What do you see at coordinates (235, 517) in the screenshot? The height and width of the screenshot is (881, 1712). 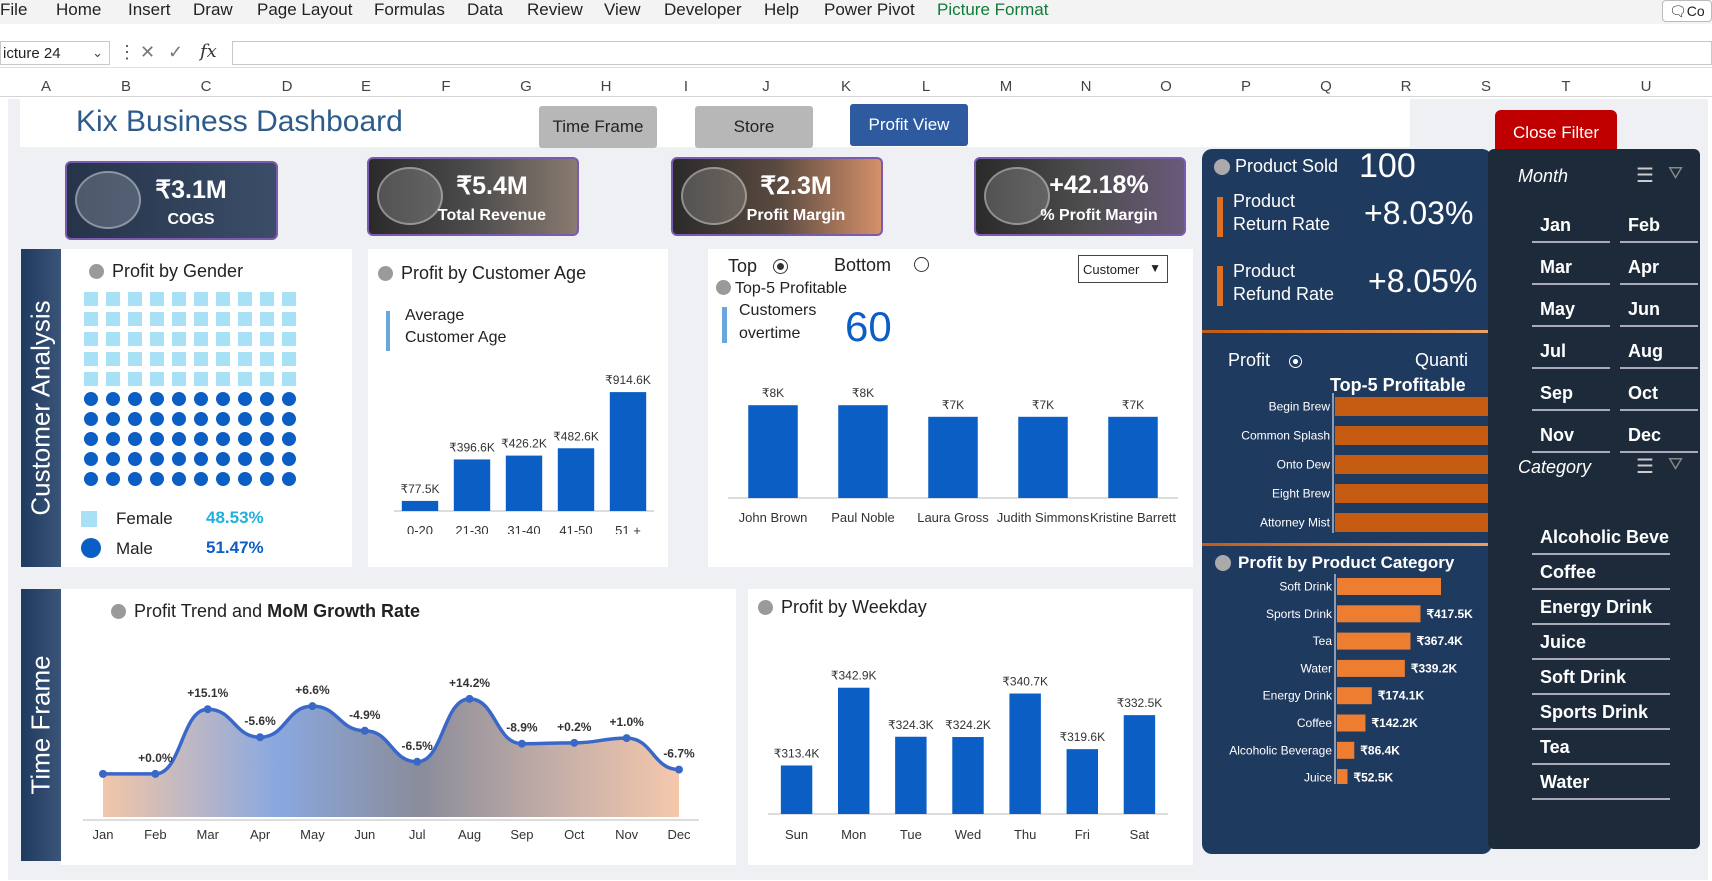 I see `female-percent: 48.53%` at bounding box center [235, 517].